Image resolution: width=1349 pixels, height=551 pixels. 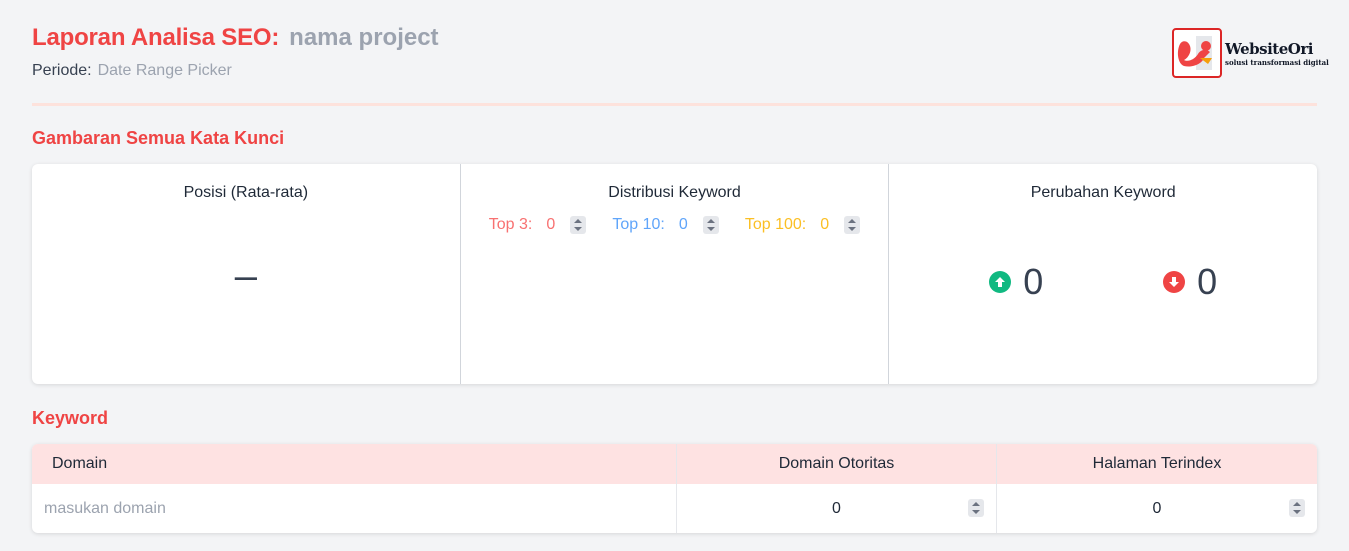 What do you see at coordinates (1174, 282) in the screenshot?
I see `arrow-down-circle-icon` at bounding box center [1174, 282].